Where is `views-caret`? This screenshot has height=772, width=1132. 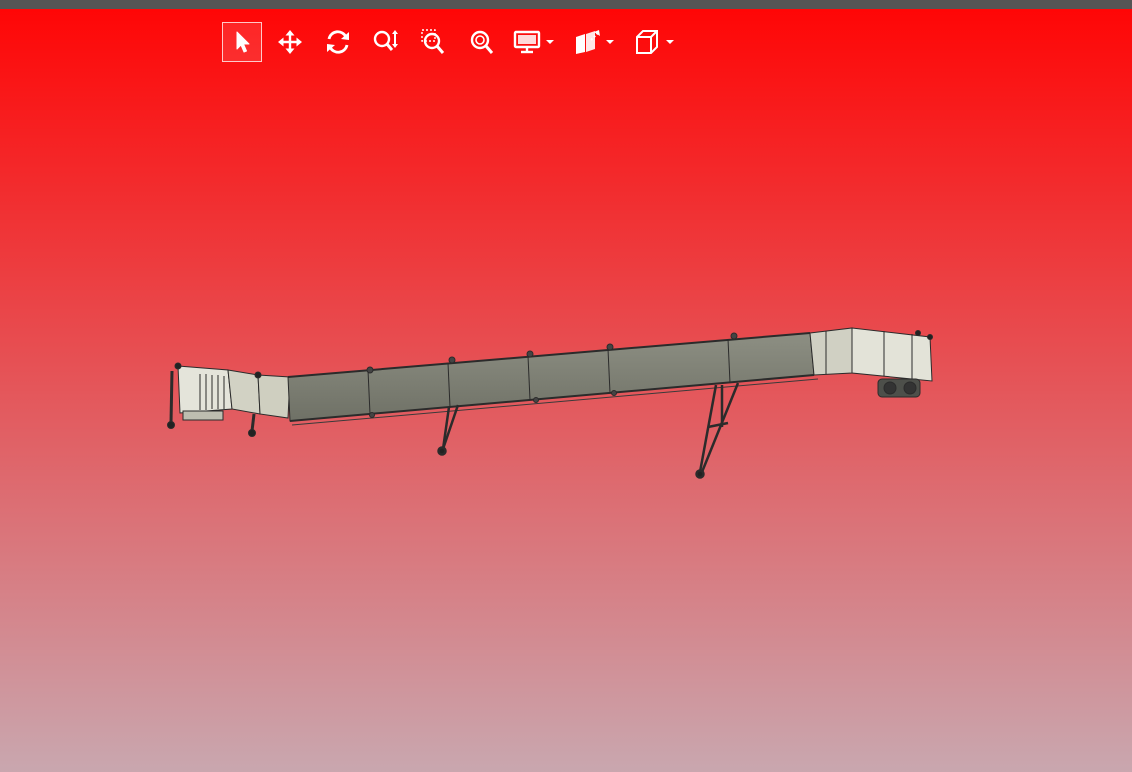
views-caret is located at coordinates (670, 42).